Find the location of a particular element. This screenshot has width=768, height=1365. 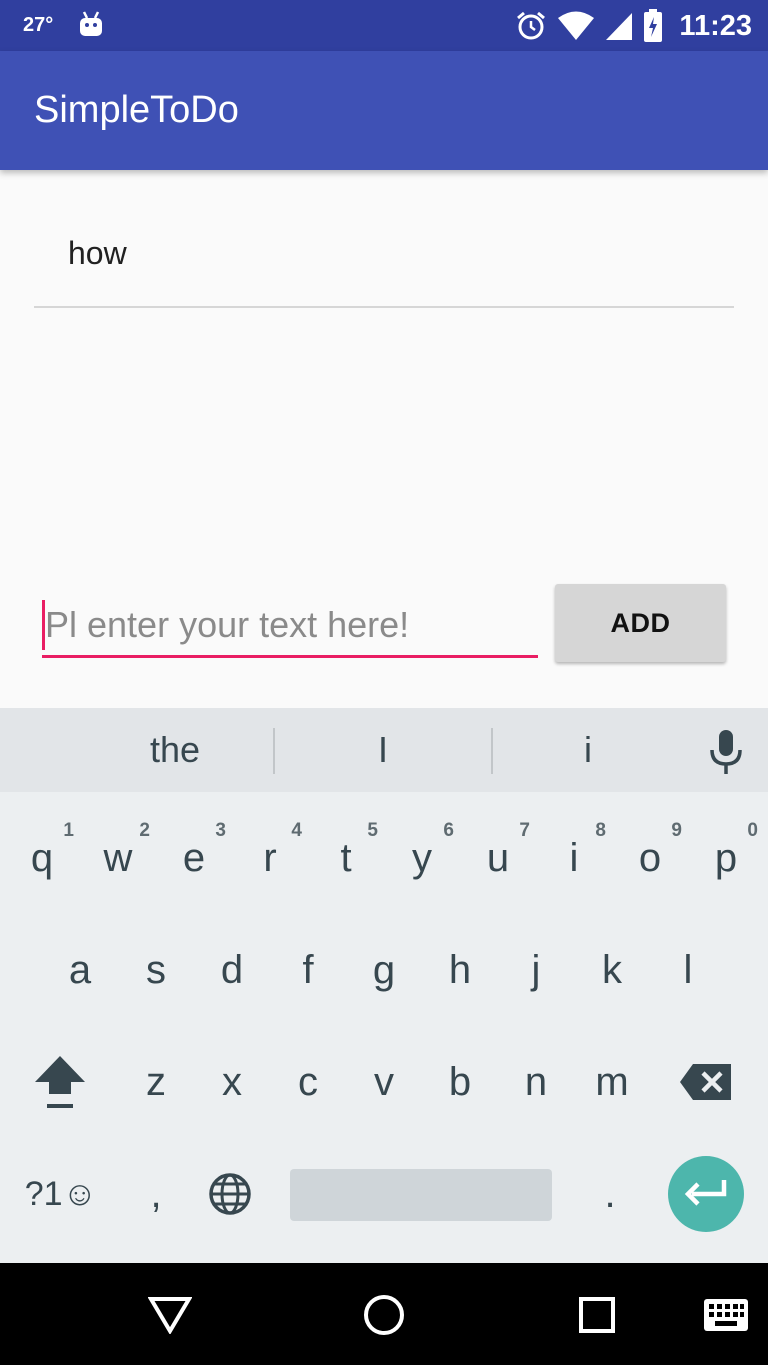

key-t: t5 is located at coordinates (346, 858).